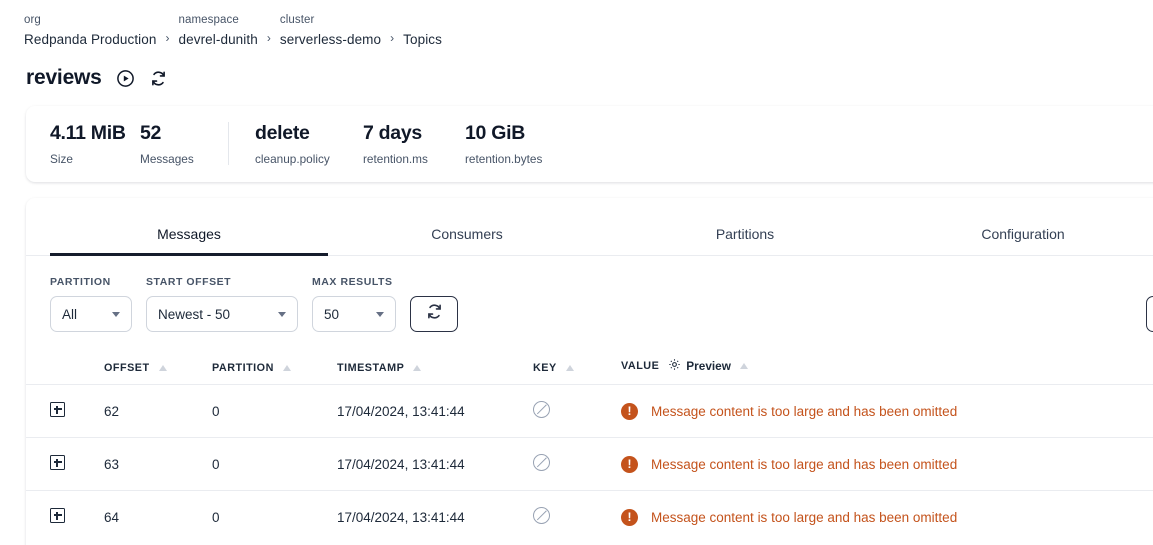 The width and height of the screenshot is (1153, 545). Describe the element at coordinates (208, 20) in the screenshot. I see `breadcrumb-kicker-namespace: namespace` at that location.